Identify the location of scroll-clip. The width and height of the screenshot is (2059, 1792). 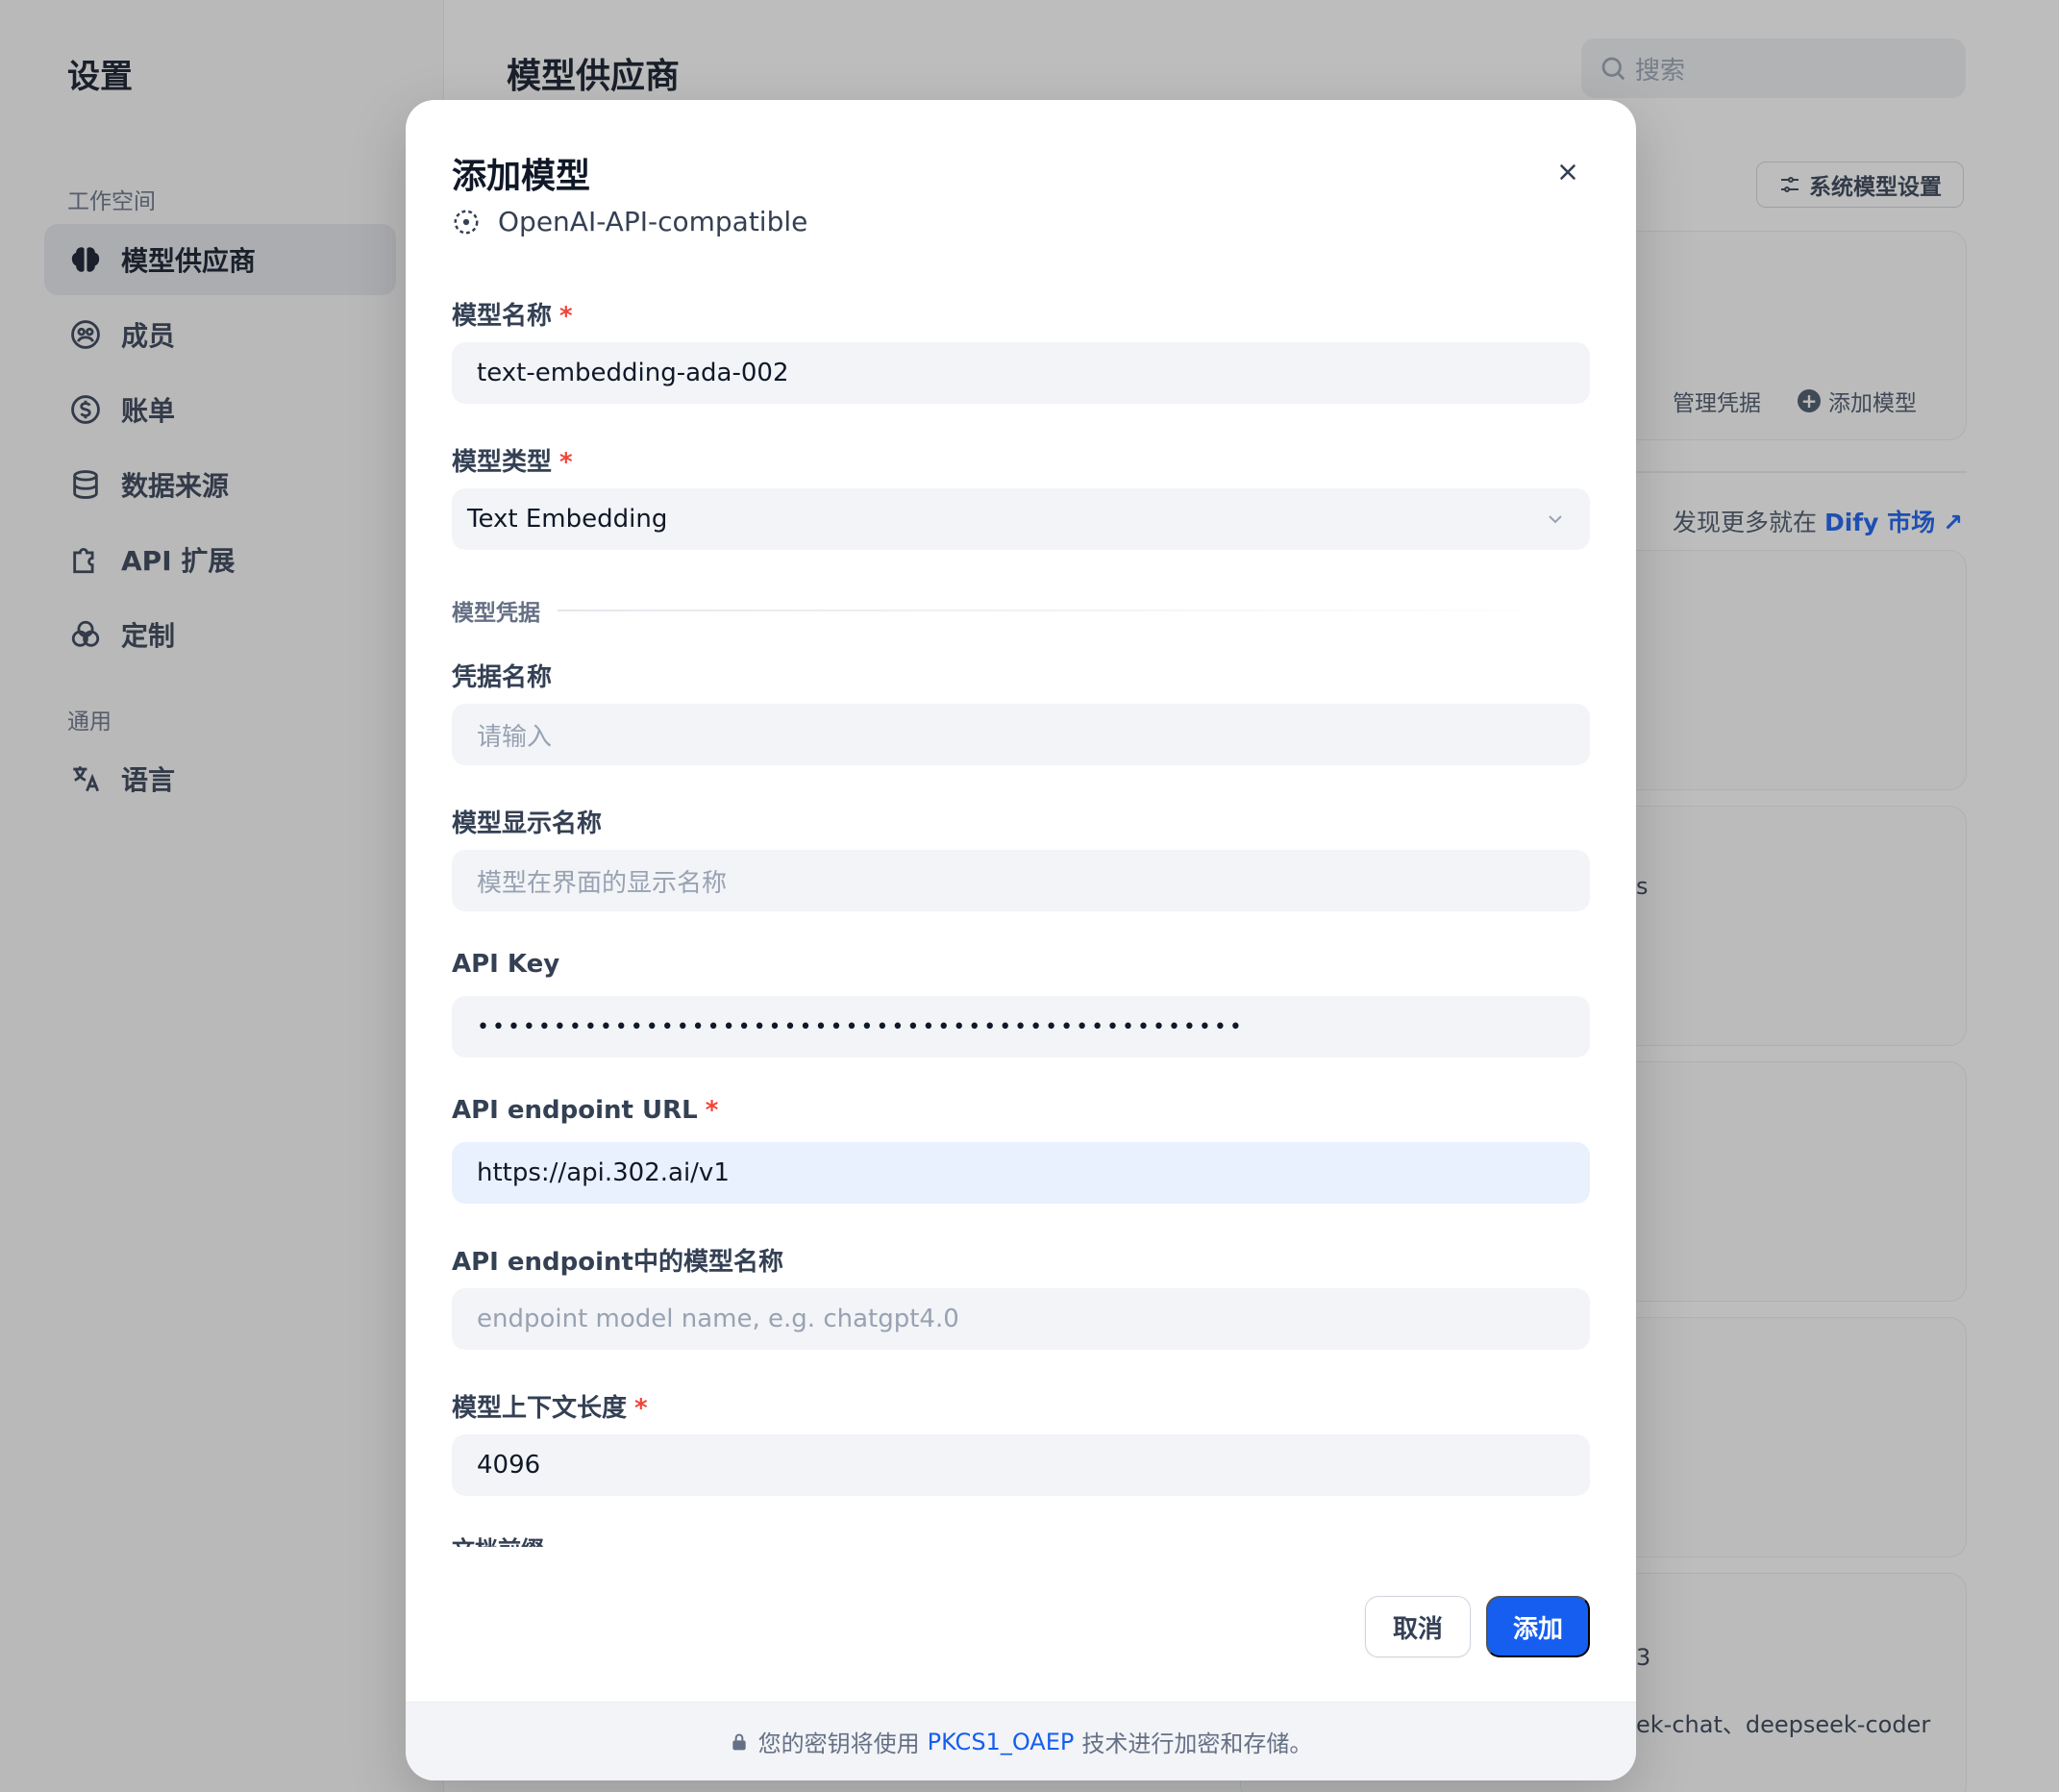
(1021, 1566).